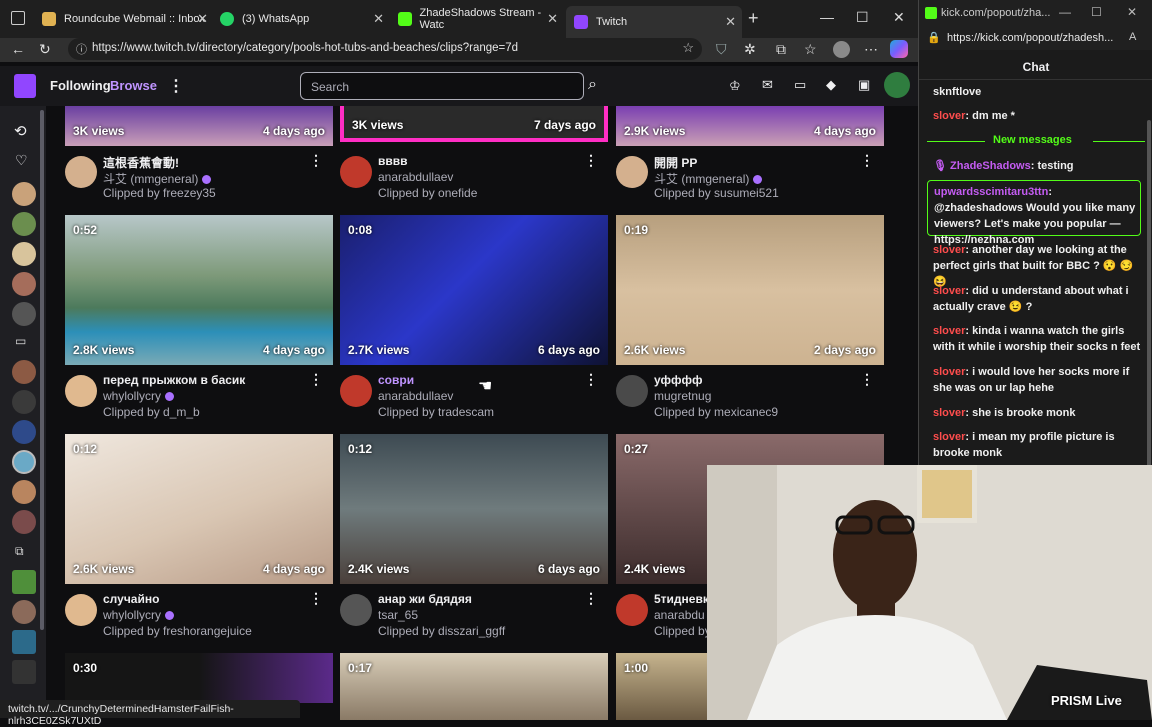 The image size is (1152, 727). I want to click on clip-title: 開開 PP, so click(675, 162).